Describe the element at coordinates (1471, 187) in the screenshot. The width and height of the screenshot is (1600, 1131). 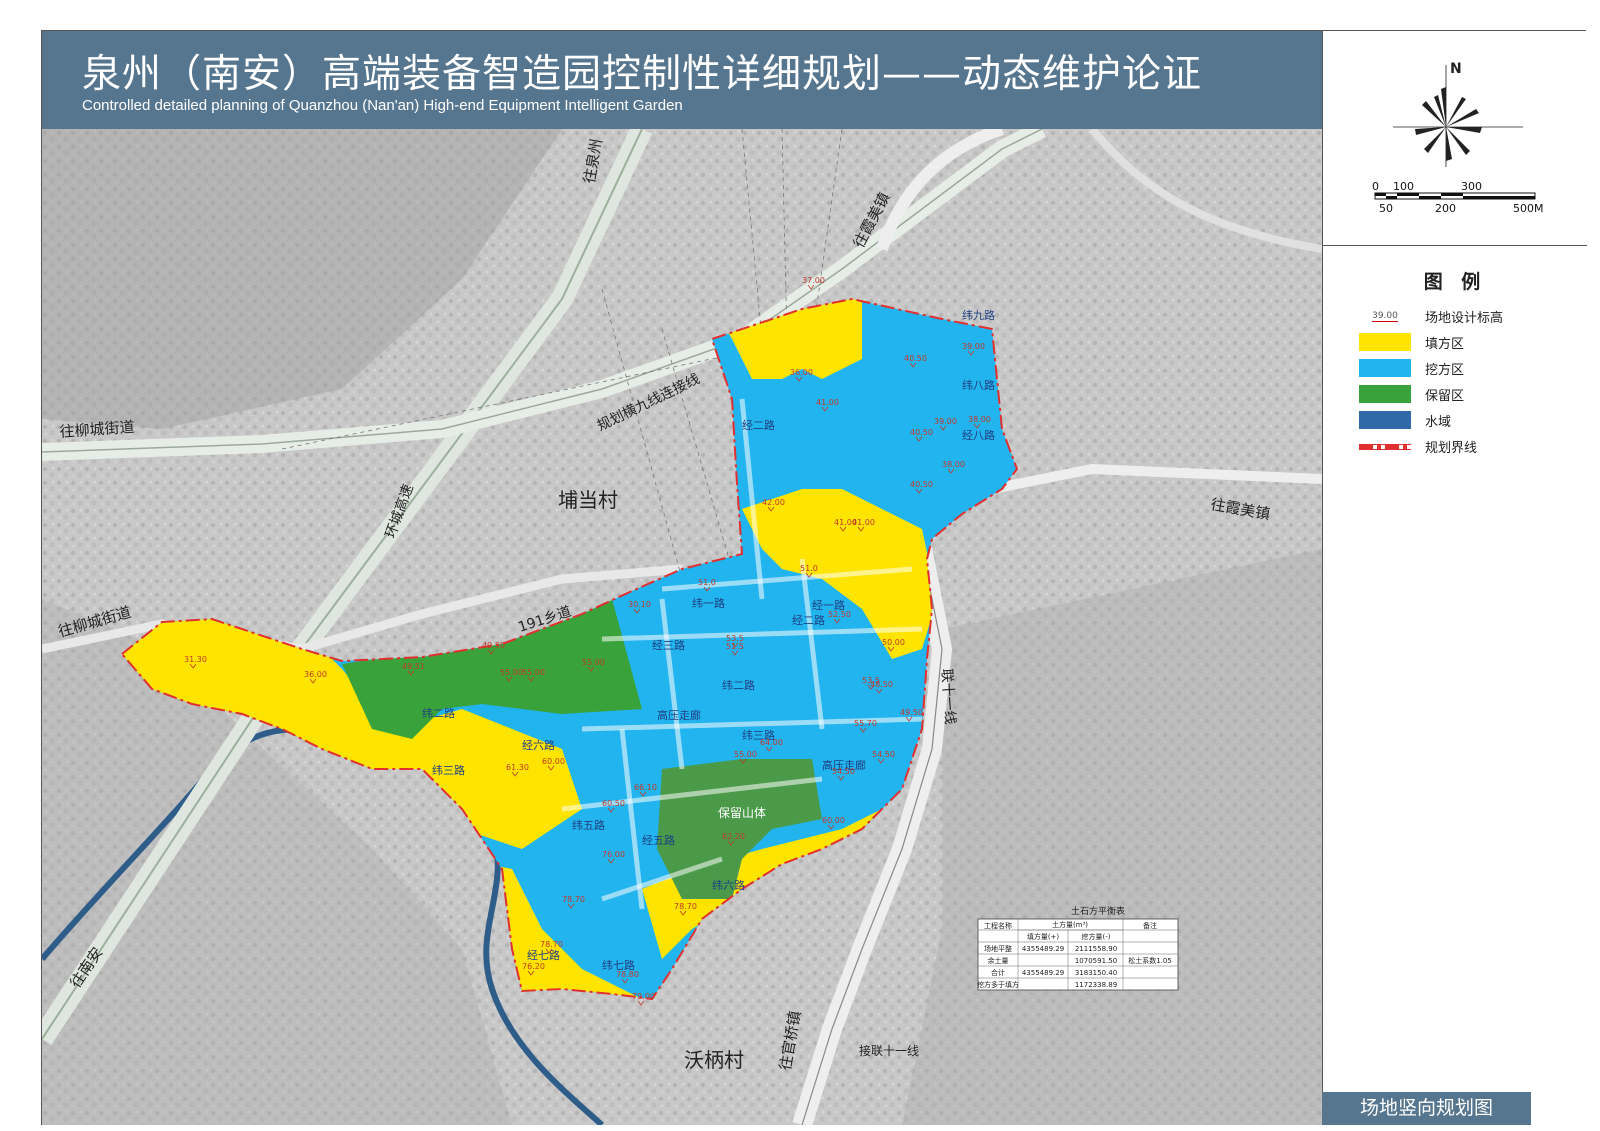
I see `scale-label: 300` at that location.